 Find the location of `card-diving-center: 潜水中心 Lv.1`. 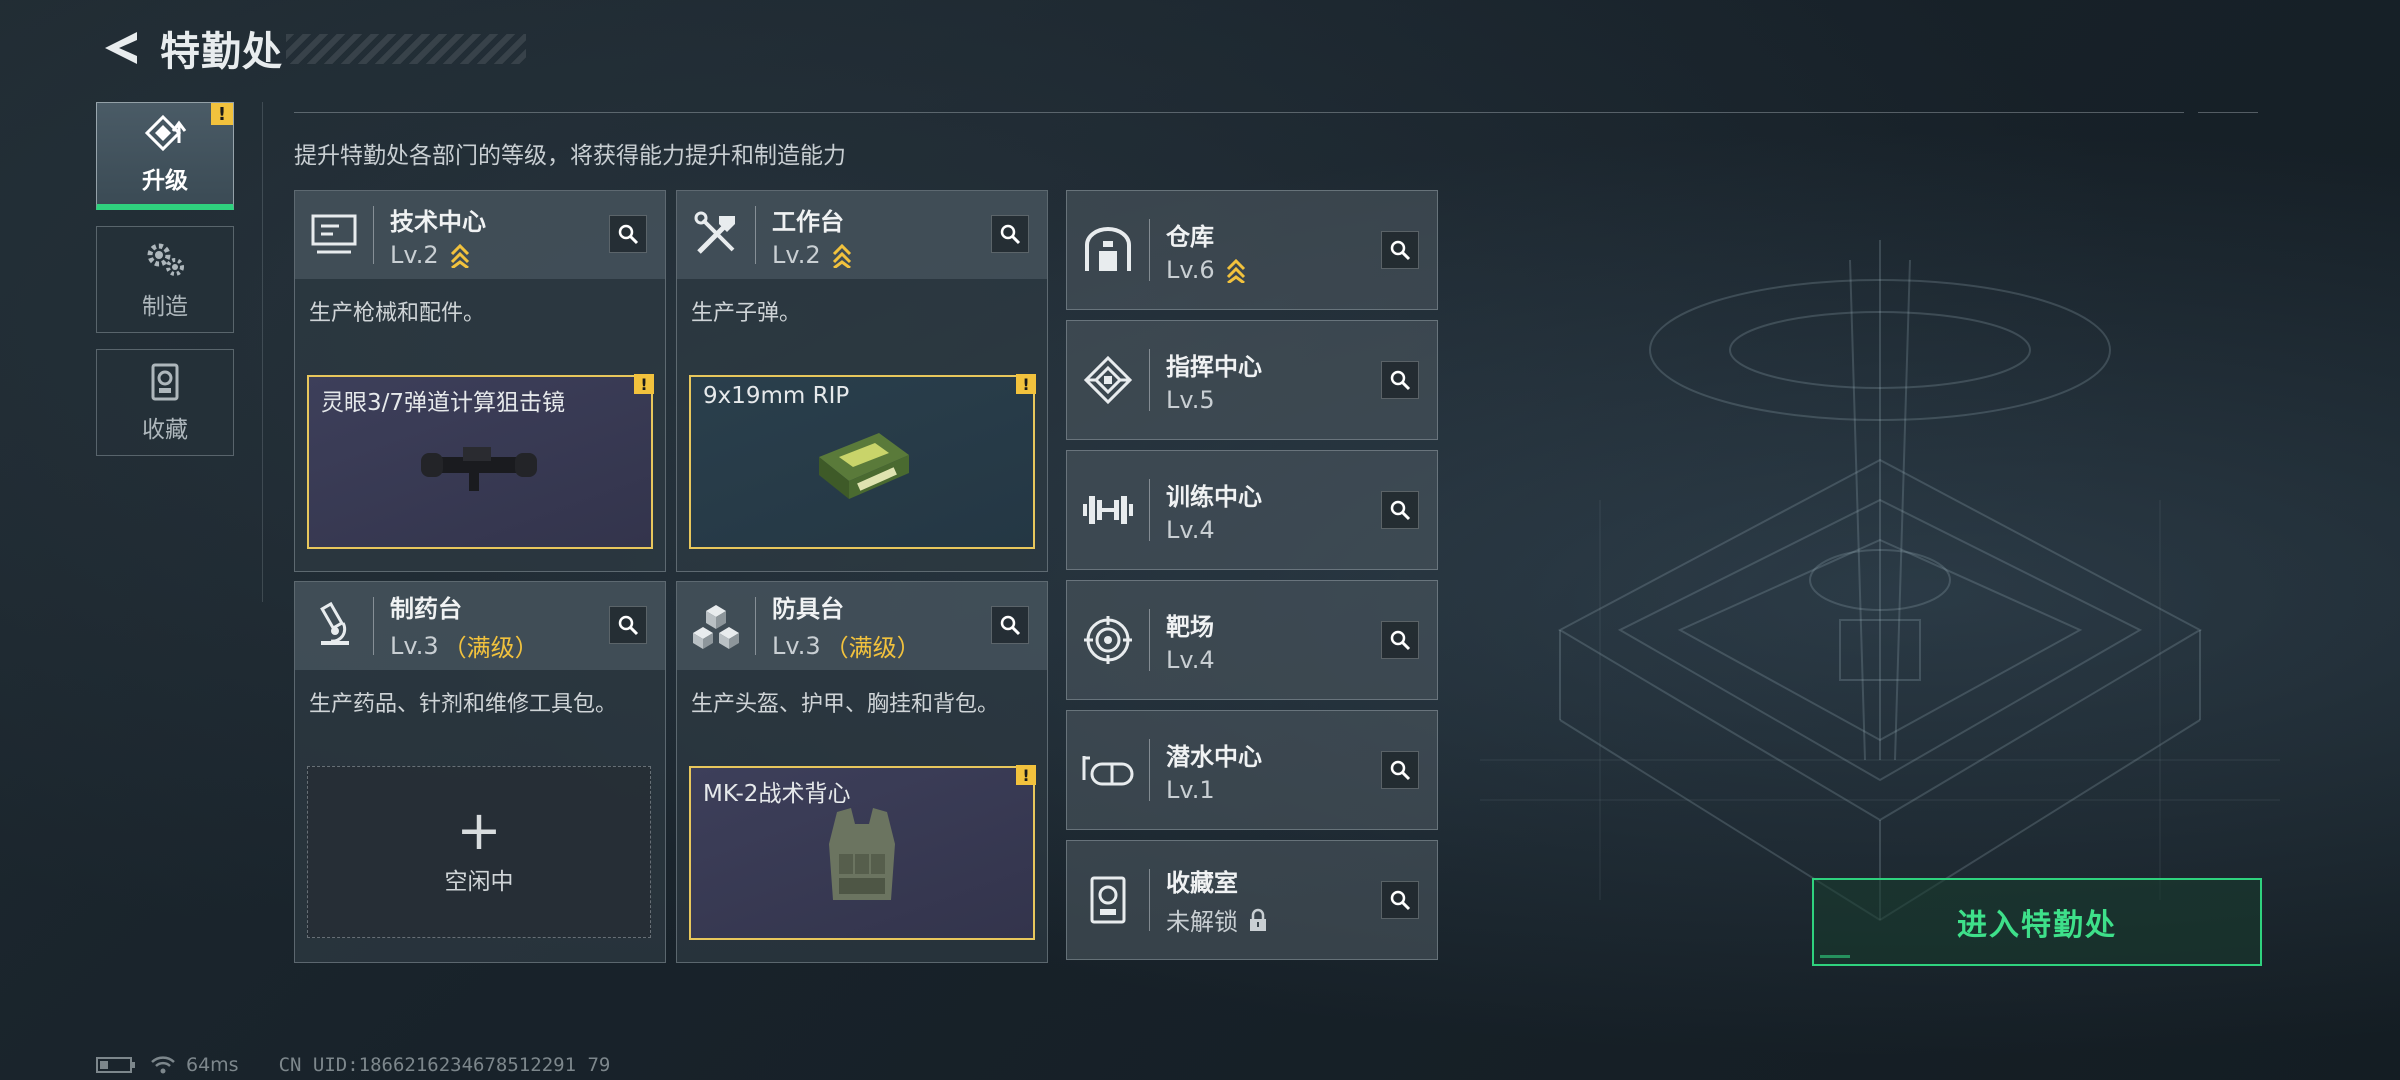

card-diving-center: 潜水中心 Lv.1 is located at coordinates (1252, 770).